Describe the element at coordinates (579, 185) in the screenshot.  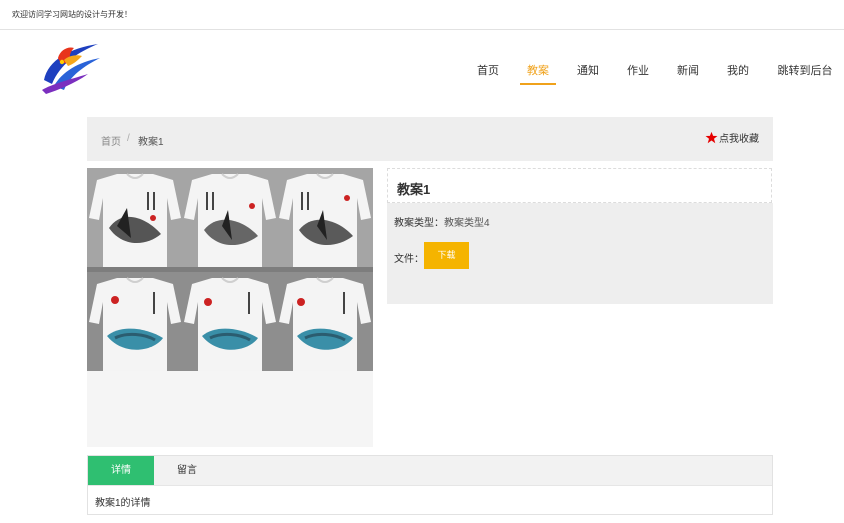
I see `detail-title-box: 教案1` at that location.